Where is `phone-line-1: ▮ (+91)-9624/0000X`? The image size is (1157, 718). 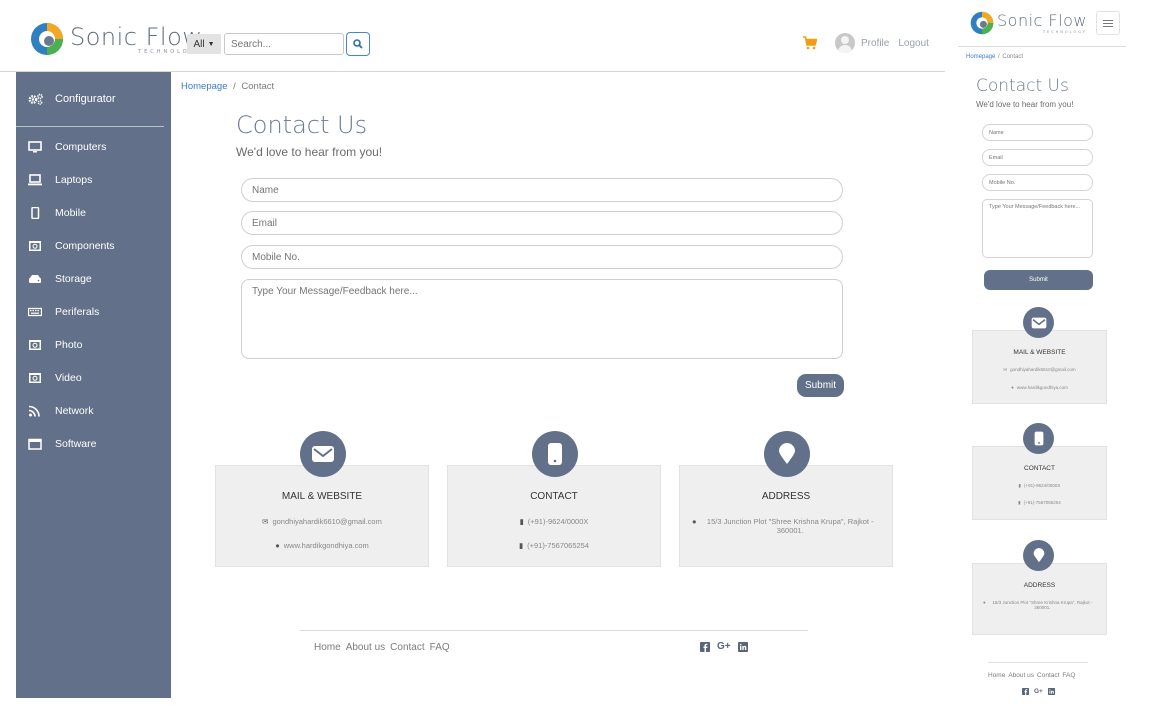 phone-line-1: ▮ (+91)-9624/0000X is located at coordinates (1039, 486).